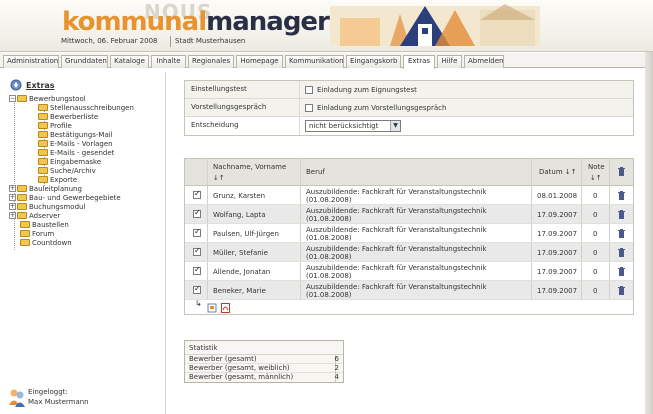 Image resolution: width=653 pixels, height=414 pixels. What do you see at coordinates (57, 180) in the screenshot?
I see `sidebar-item-exporte: Exporte` at bounding box center [57, 180].